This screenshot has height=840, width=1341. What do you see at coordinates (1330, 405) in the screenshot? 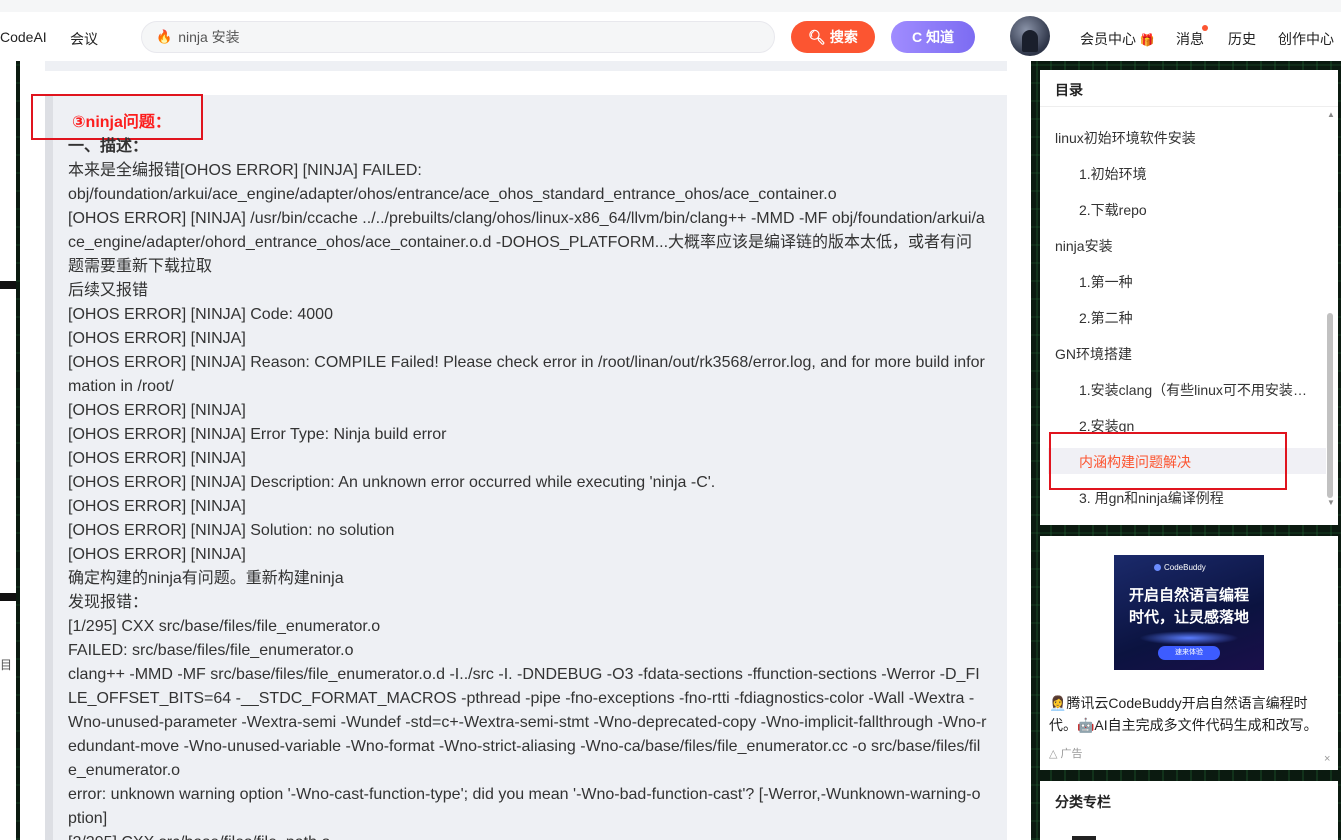
I see `toc-scrollbar-thumb` at bounding box center [1330, 405].